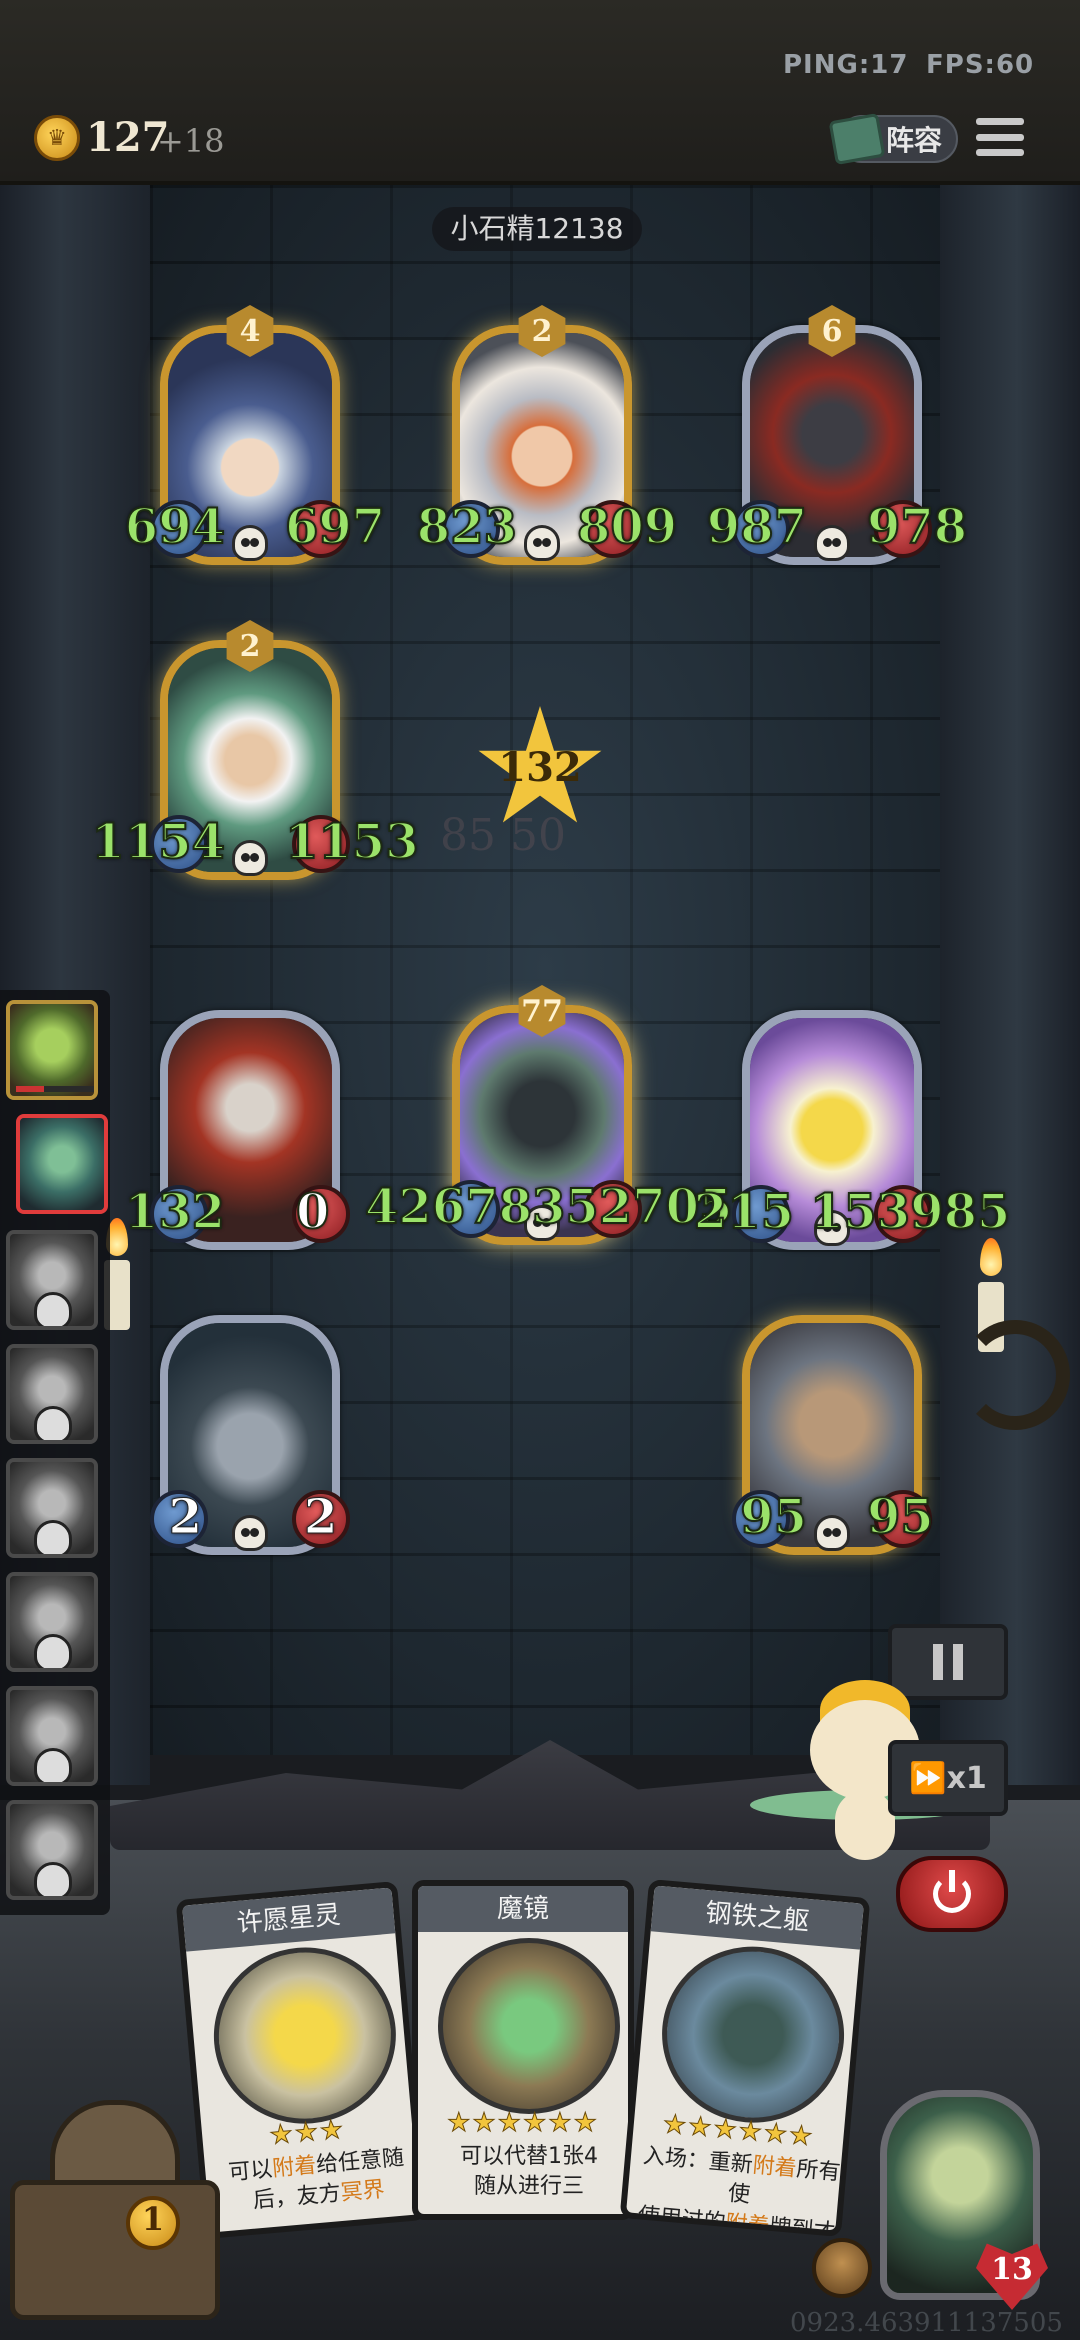 The image size is (1080, 2340). What do you see at coordinates (928, 1778) in the screenshot?
I see `fast-forward-icon: ⏩` at bounding box center [928, 1778].